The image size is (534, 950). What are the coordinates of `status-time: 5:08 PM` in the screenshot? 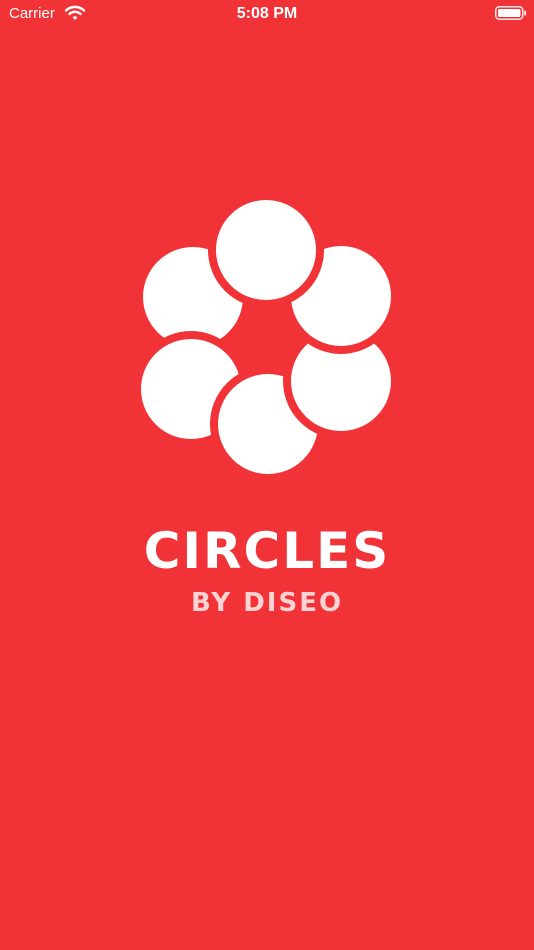 It's located at (267, 13).